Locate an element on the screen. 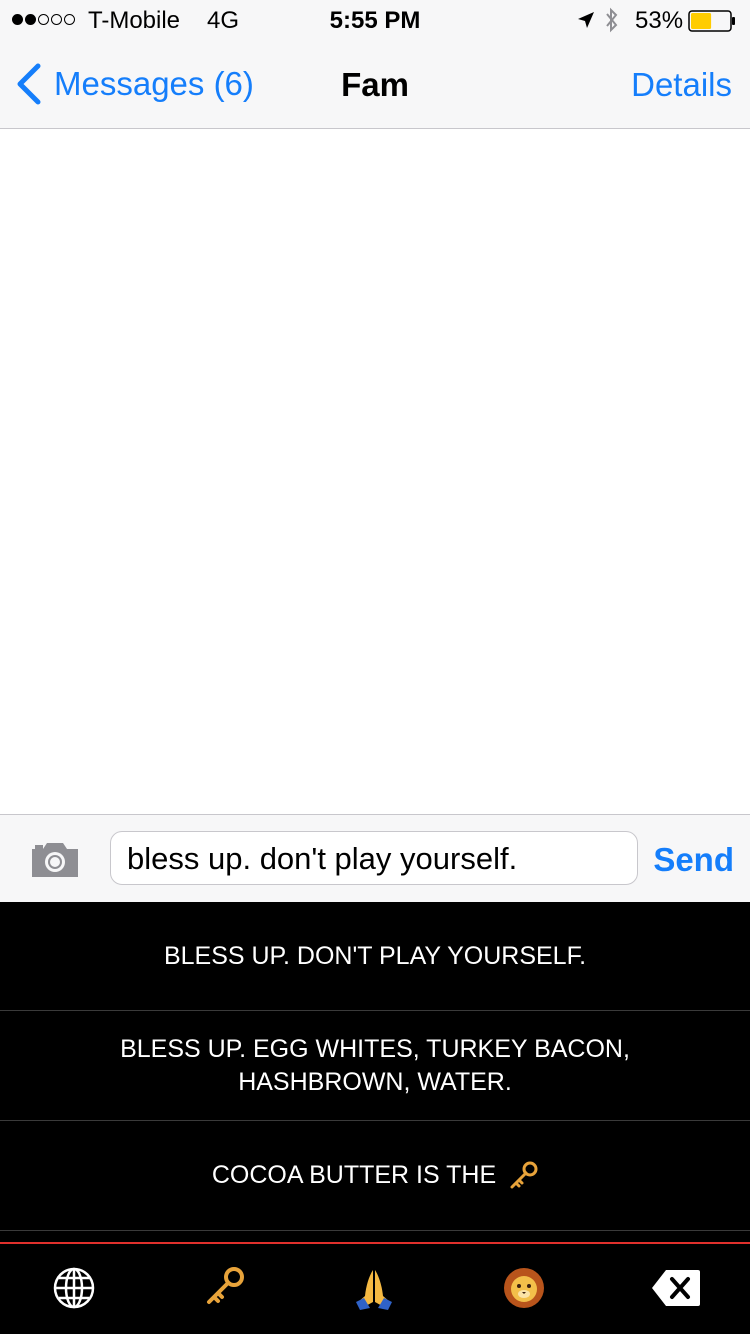  keyboard-bottom-bar is located at coordinates (375, 1289).